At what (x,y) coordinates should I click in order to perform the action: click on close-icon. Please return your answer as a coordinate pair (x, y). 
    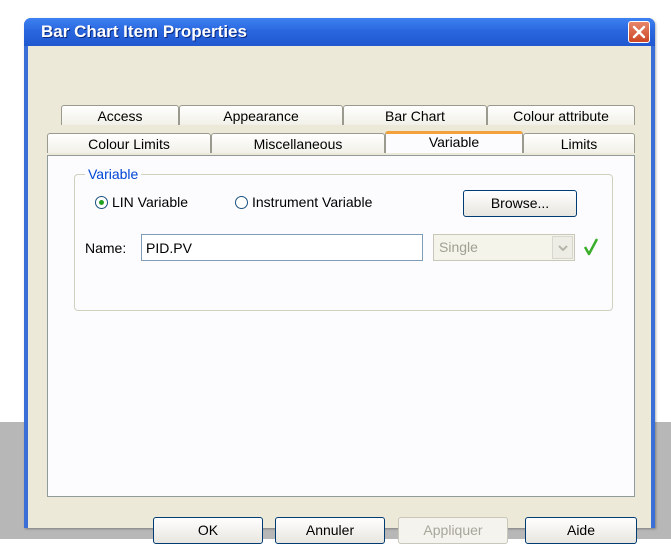
    Looking at the image, I should click on (639, 32).